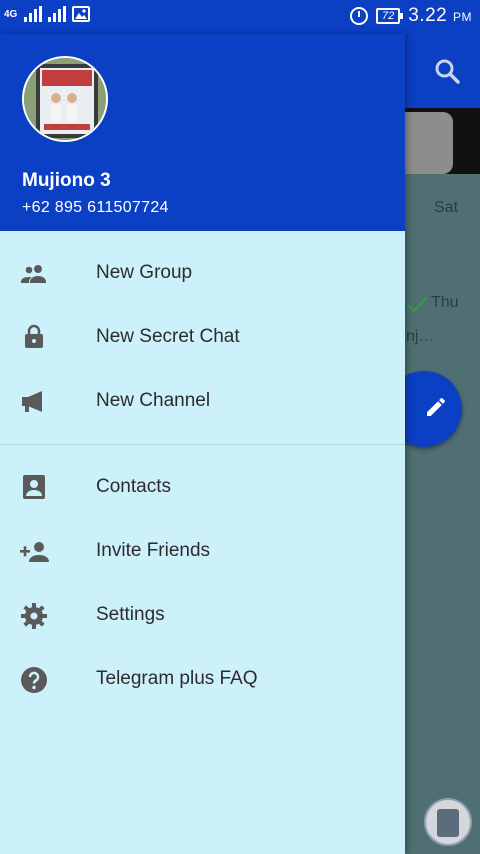 This screenshot has width=480, height=854. I want to click on chat-date-thu: Thu, so click(445, 302).